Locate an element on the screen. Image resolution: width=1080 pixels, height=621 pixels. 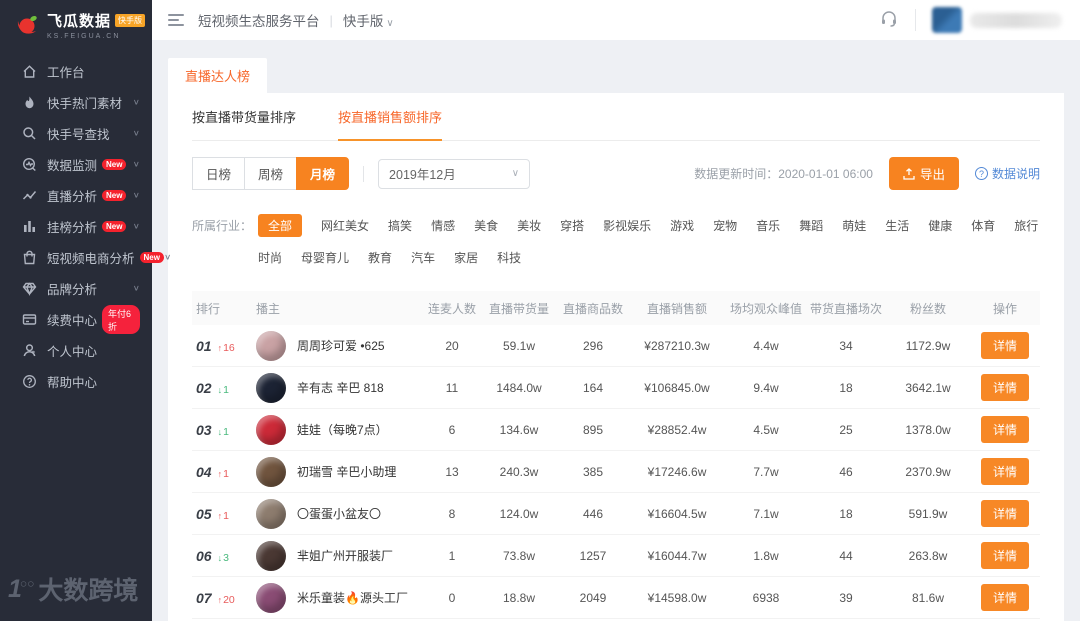
data-note-link: ? 数据说明 is located at coordinates (1007, 173).